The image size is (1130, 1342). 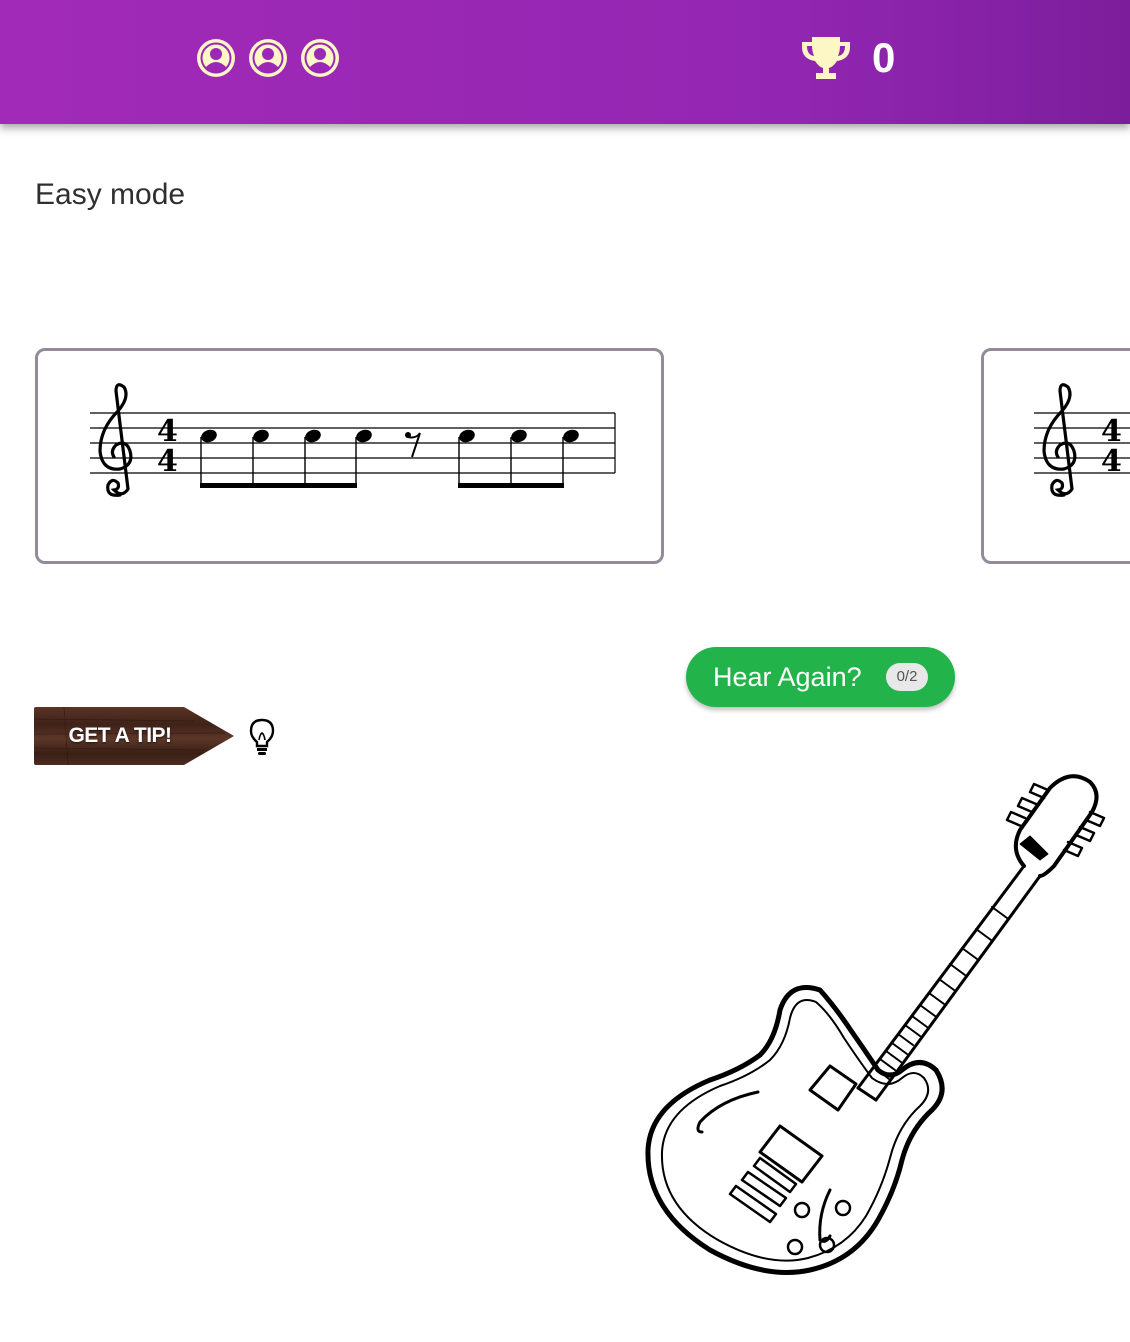 I want to click on get-tip-button: GET A TIP!, so click(x=134, y=736).